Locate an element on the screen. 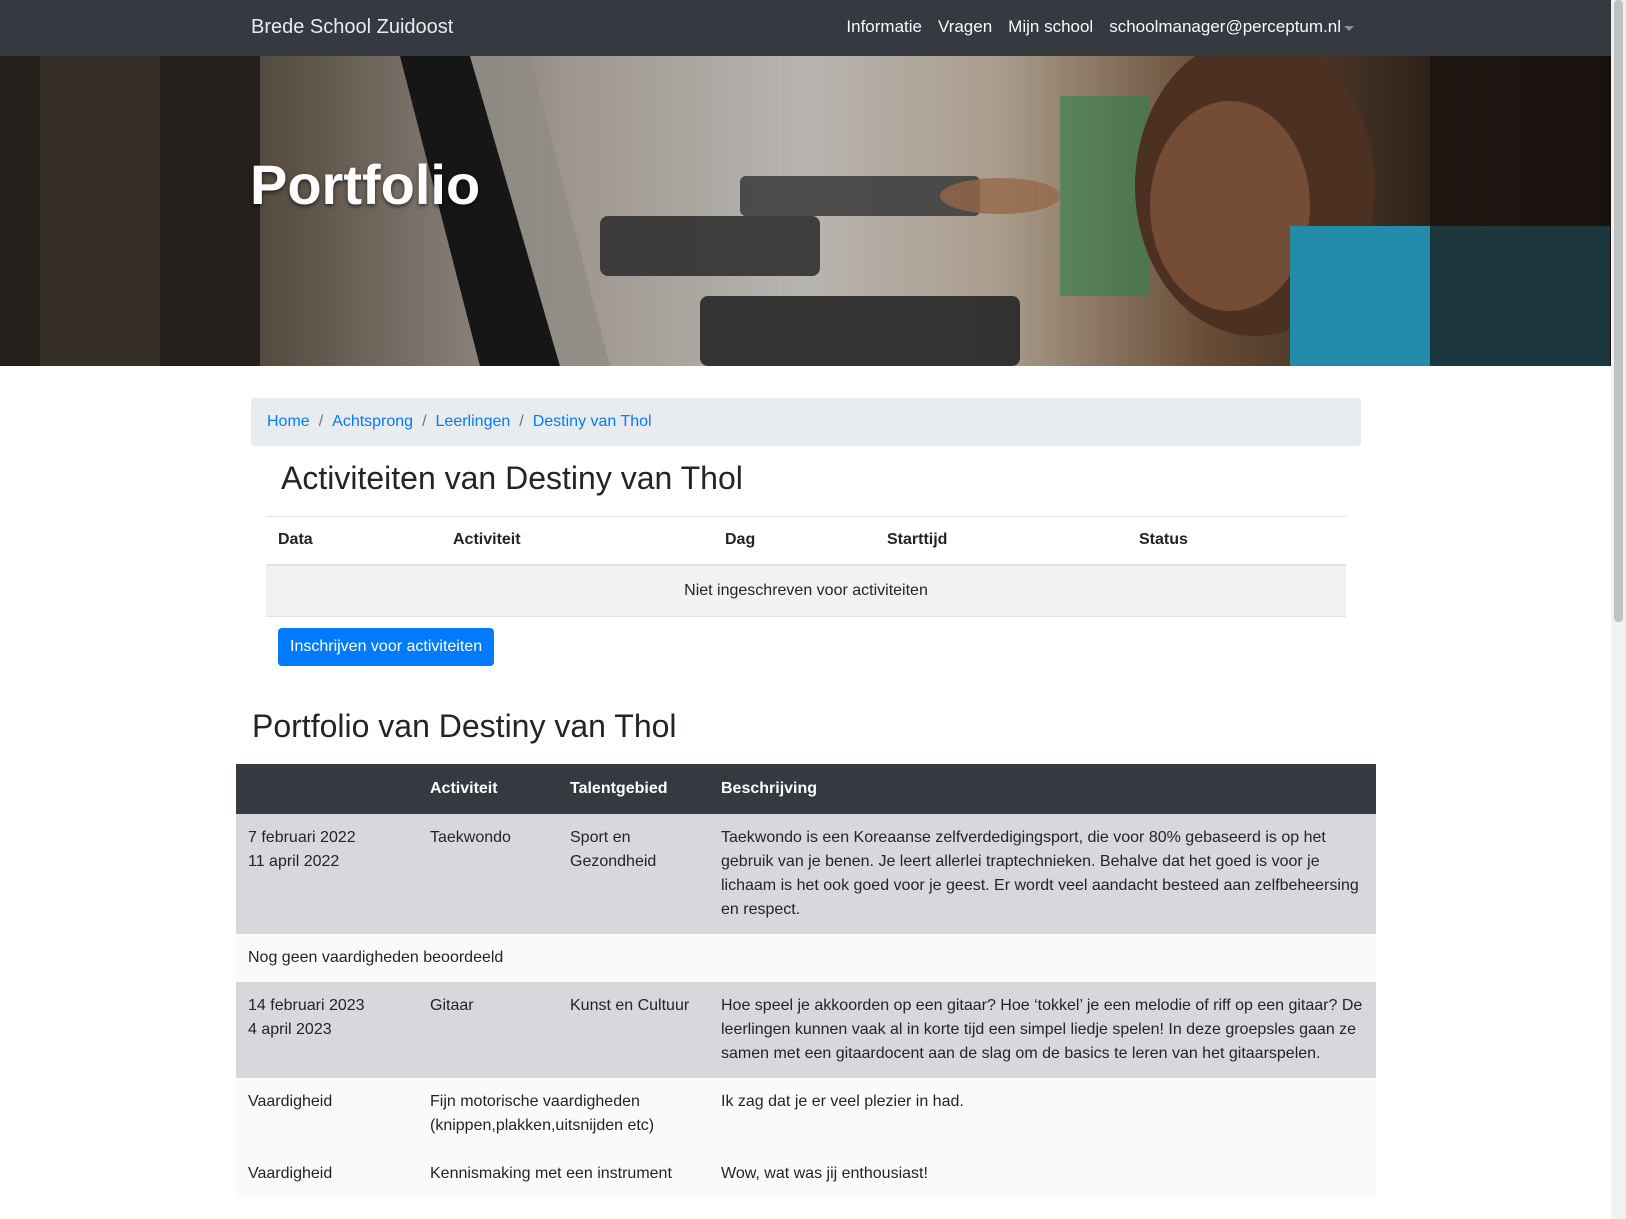 This screenshot has height=1219, width=1626. breadcrumb-achtsprong: Achtsprong is located at coordinates (372, 422).